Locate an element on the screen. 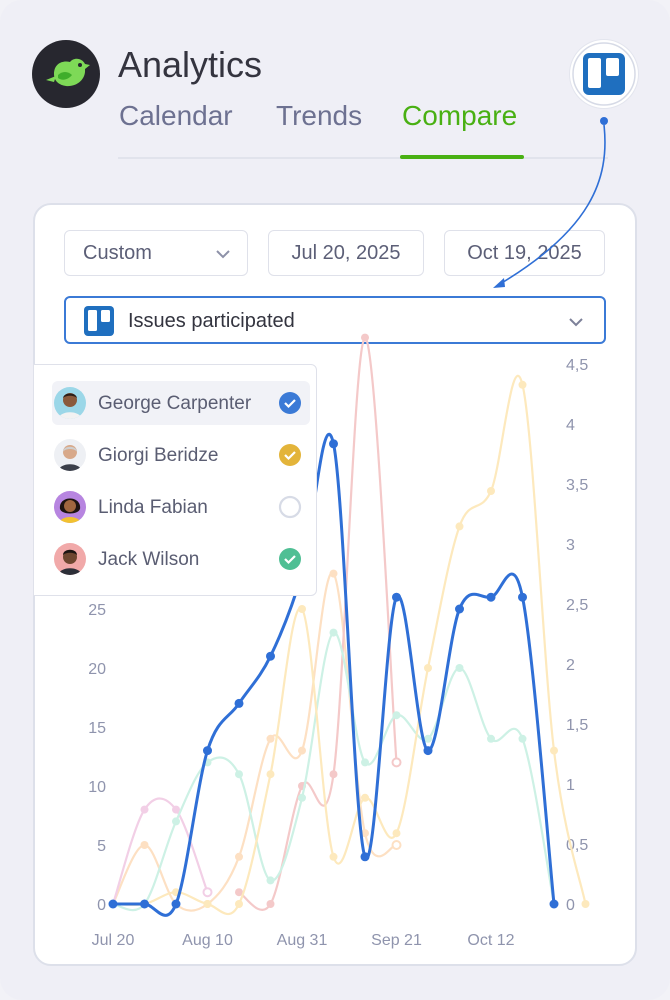 Image resolution: width=670 pixels, height=1000 pixels. x-tick-label: Aug 10 is located at coordinates (207, 940).